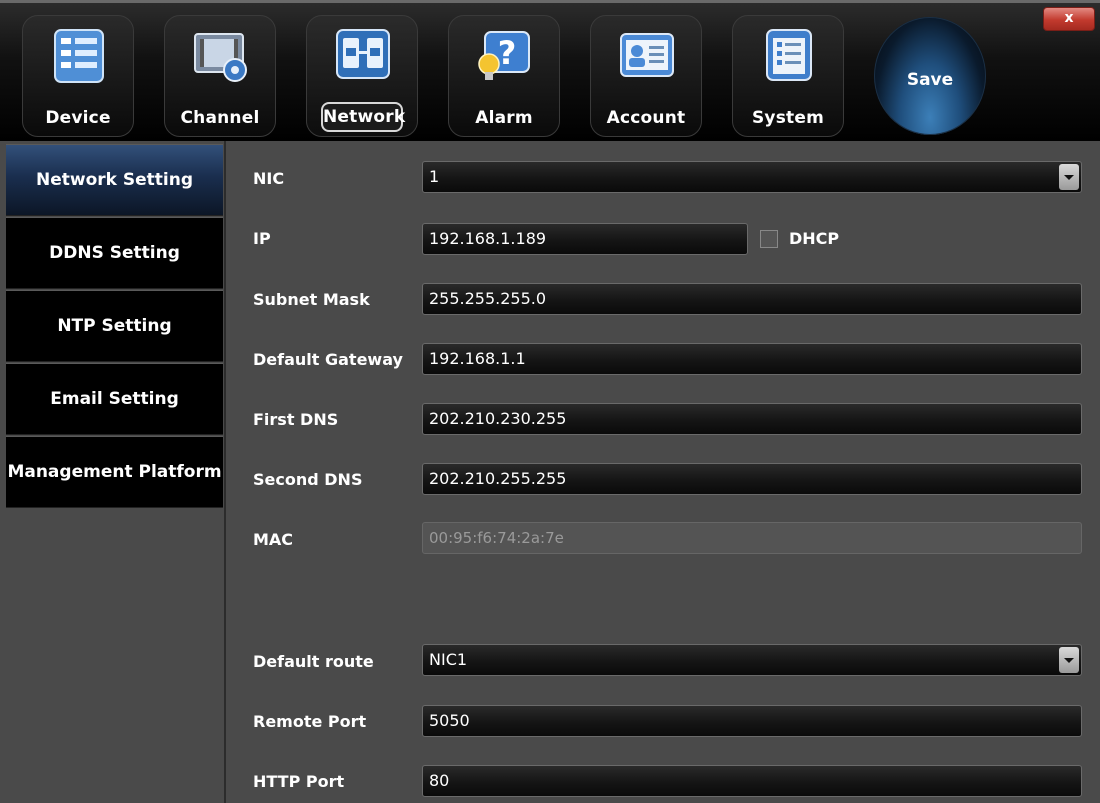 The width and height of the screenshot is (1100, 803). Describe the element at coordinates (308, 479) in the screenshot. I see `second-dns-label: Second DNS` at that location.